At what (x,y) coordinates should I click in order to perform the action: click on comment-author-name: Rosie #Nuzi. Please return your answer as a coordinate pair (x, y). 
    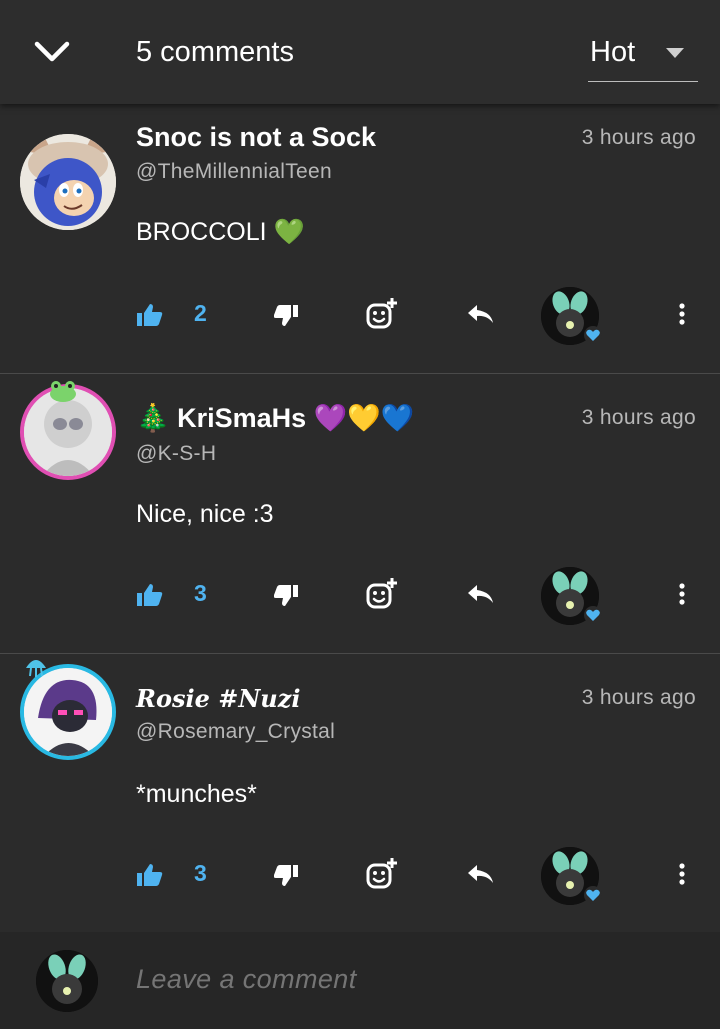
    Looking at the image, I should click on (218, 698).